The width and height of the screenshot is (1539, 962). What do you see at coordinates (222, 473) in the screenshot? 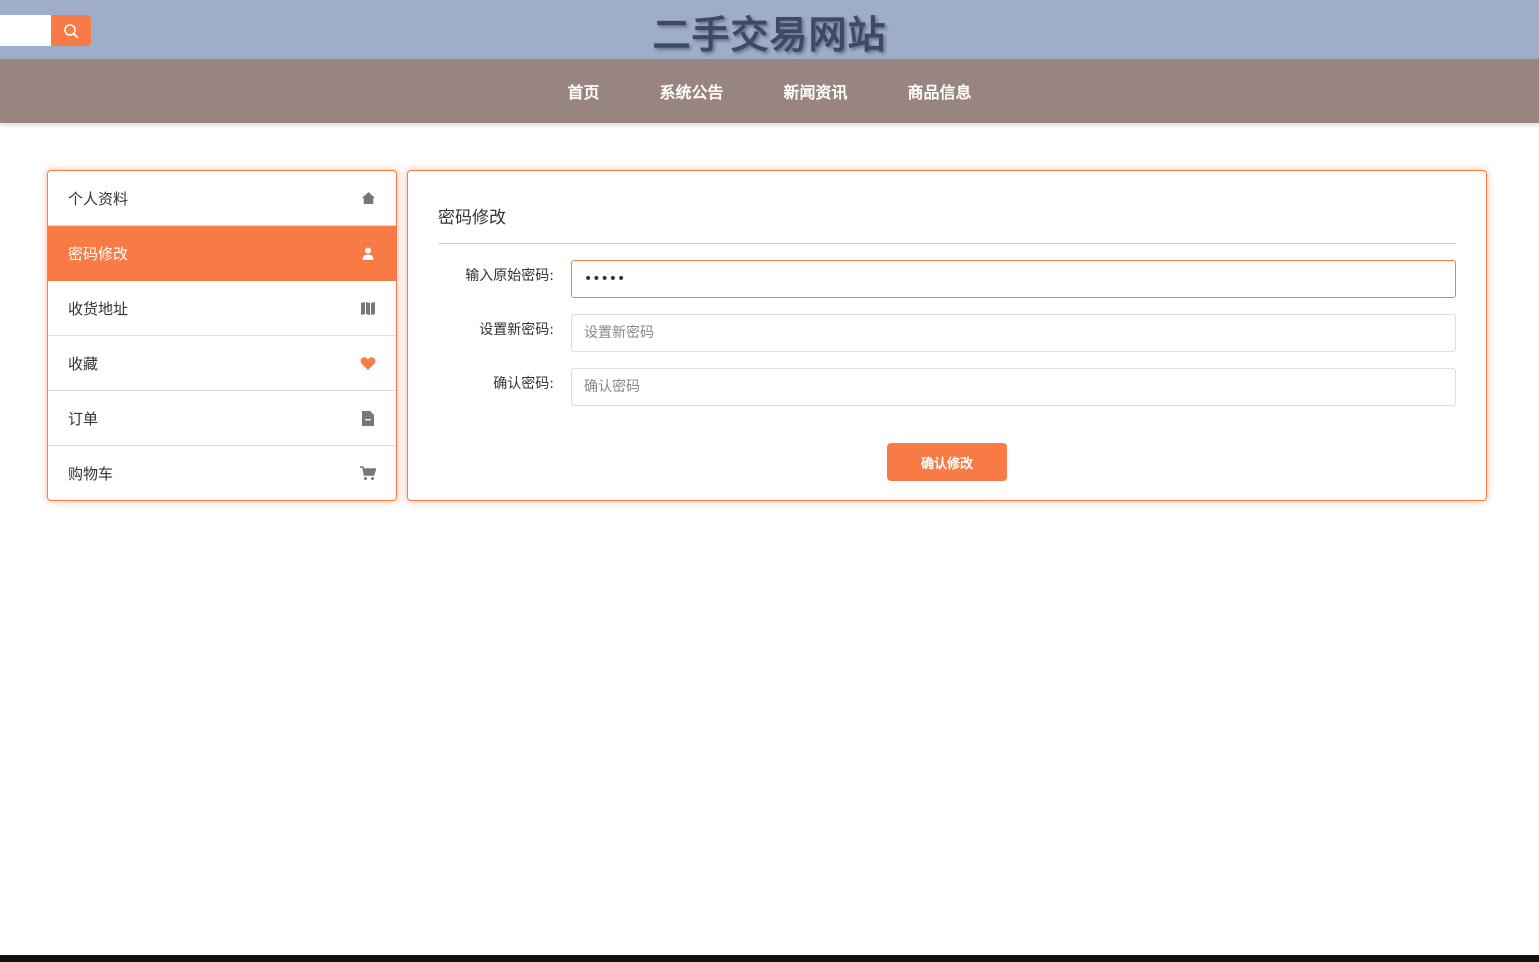
I see `sidebar-item-cart: 购物车` at bounding box center [222, 473].